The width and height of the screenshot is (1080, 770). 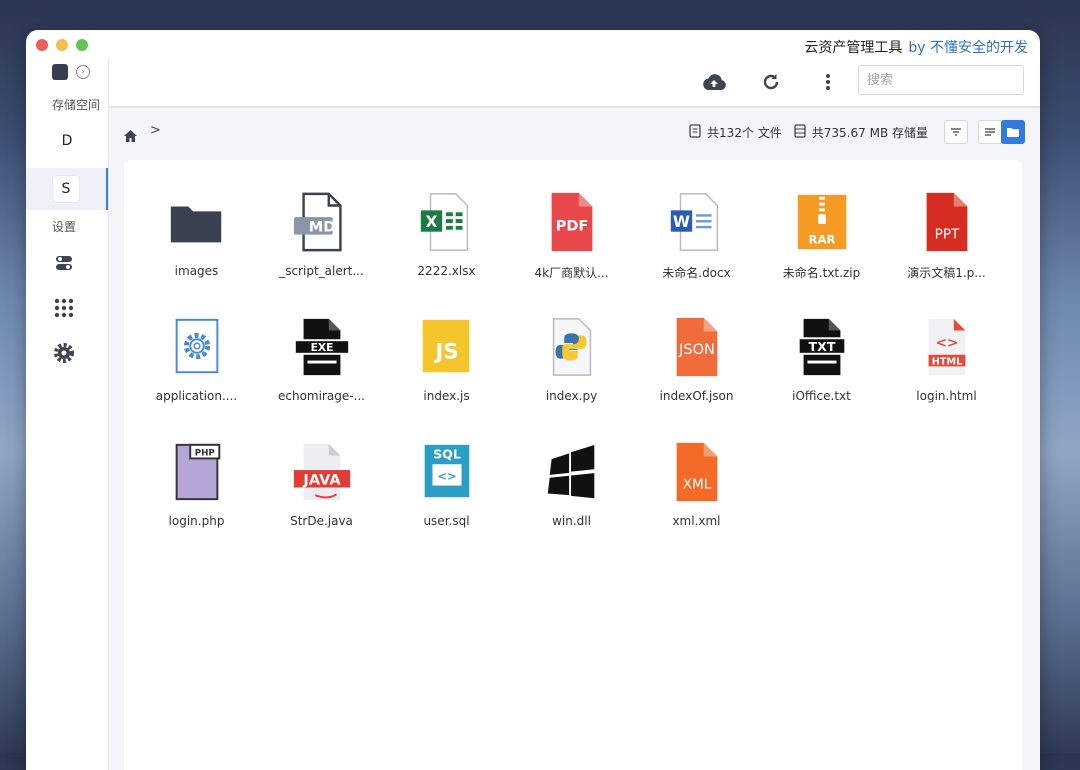 I want to click on path-bar: > 共132个 文件 共735.67 MB 存储量, so click(x=574, y=134).